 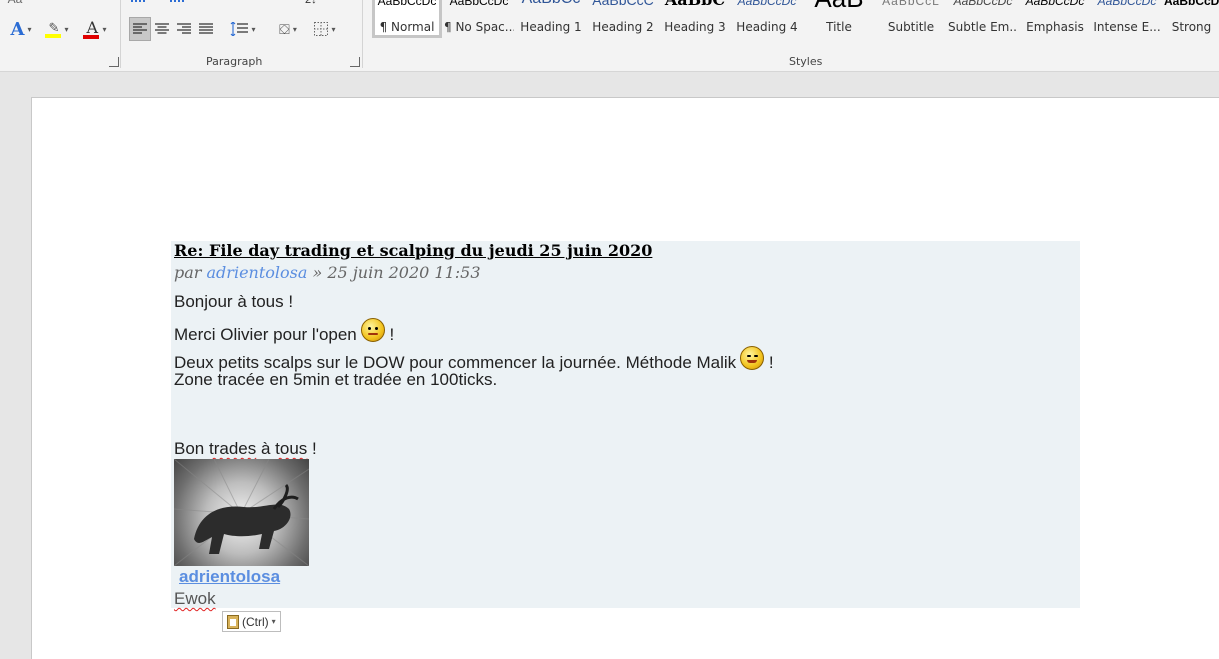 I want to click on paste-options-button: (Ctrl) ▾, so click(x=251, y=621).